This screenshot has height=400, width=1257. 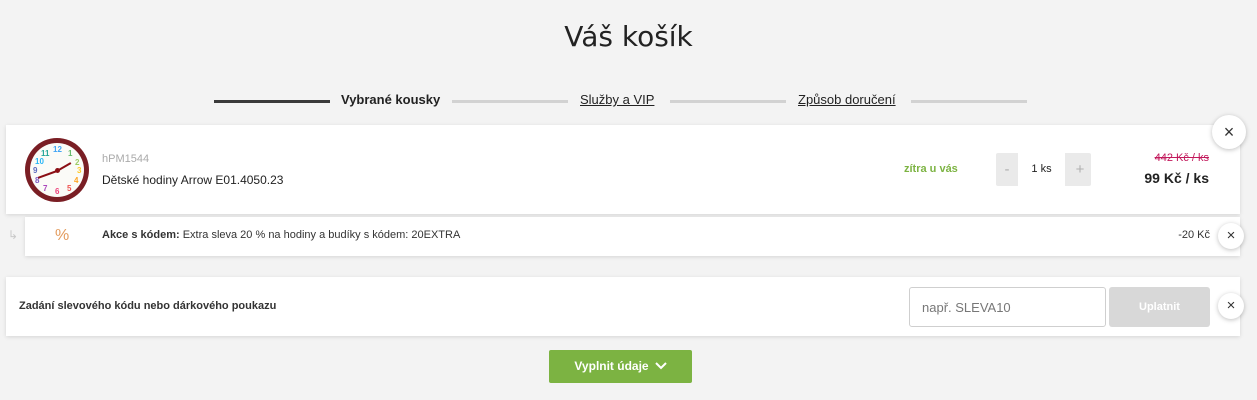 What do you see at coordinates (39, 161) in the screenshot?
I see `clock-number: 10` at bounding box center [39, 161].